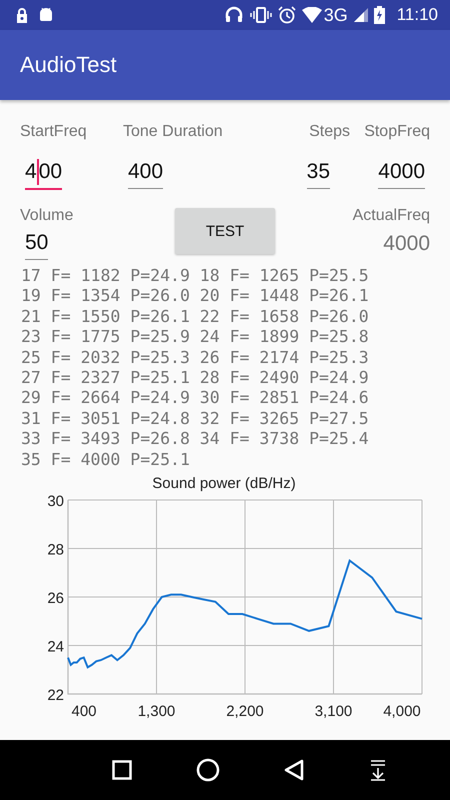 This screenshot has width=450, height=800. Describe the element at coordinates (68, 65) in the screenshot. I see `app-title: AudioTest` at that location.